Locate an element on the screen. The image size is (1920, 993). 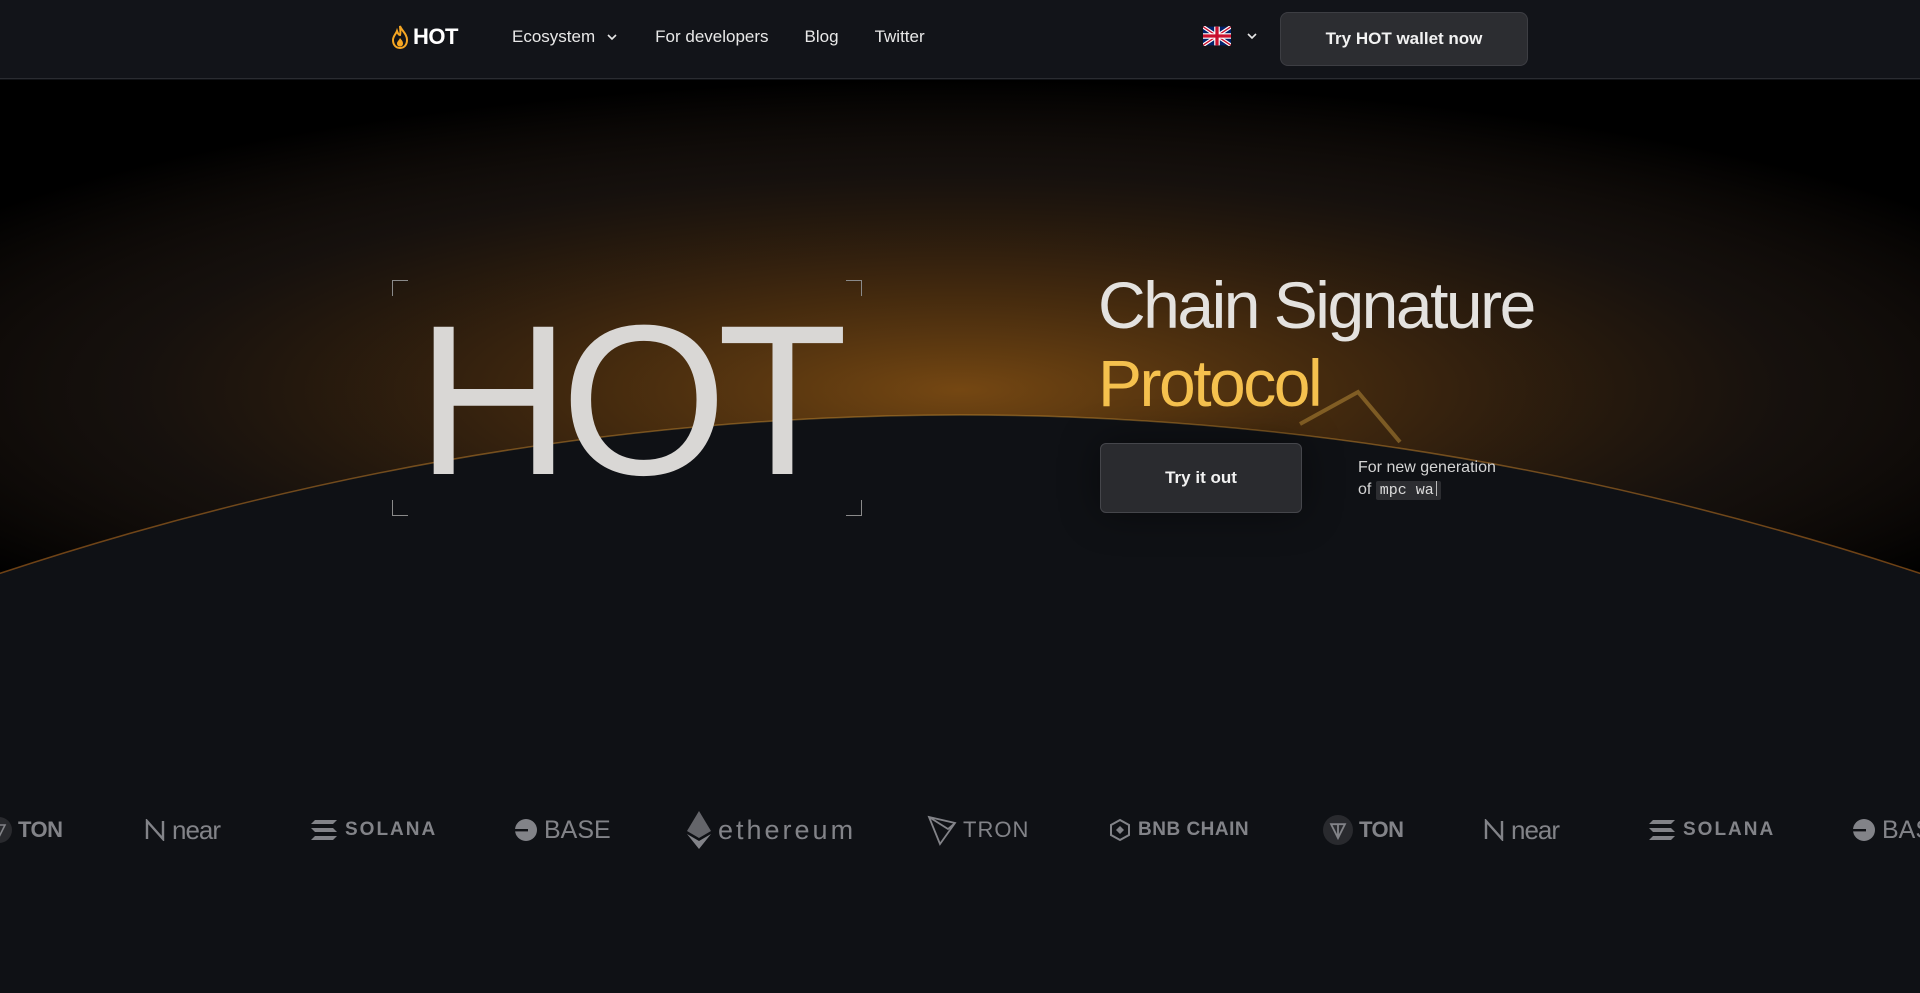
typed-text: mpc wa is located at coordinates (1408, 490).